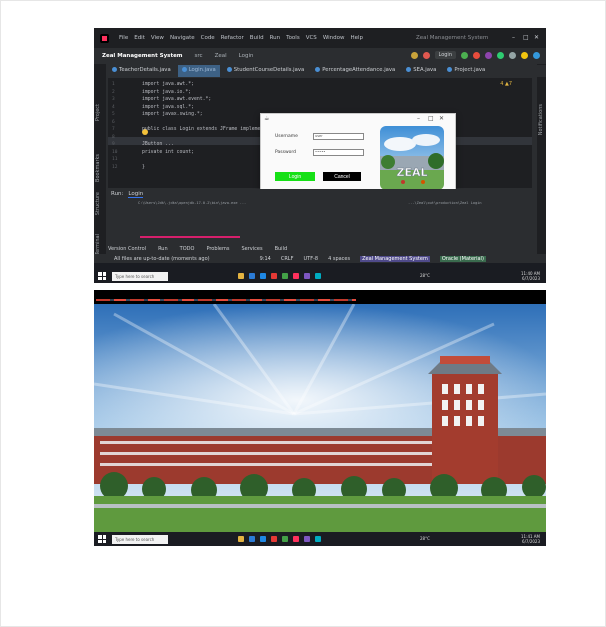  I want to click on taskbar-search-input: Type here to search, so click(140, 276).